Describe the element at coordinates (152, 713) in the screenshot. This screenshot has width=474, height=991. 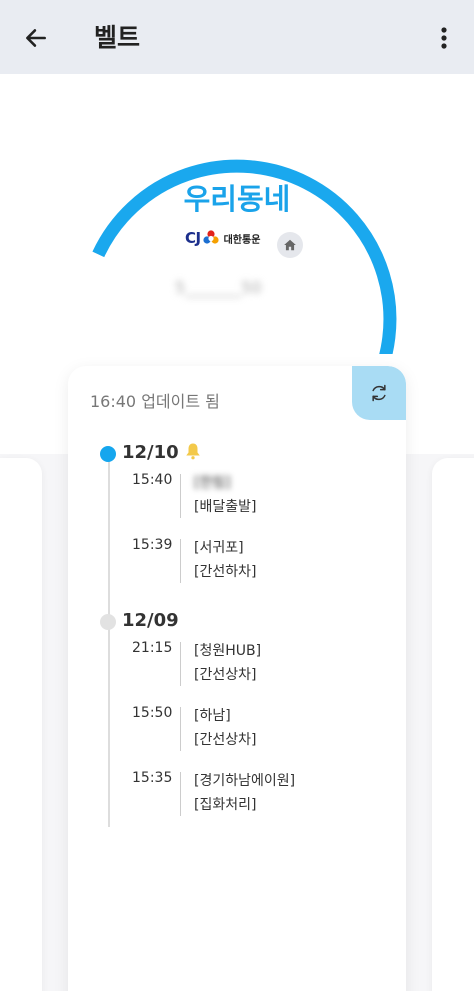
I see `event-time: 15:50` at that location.